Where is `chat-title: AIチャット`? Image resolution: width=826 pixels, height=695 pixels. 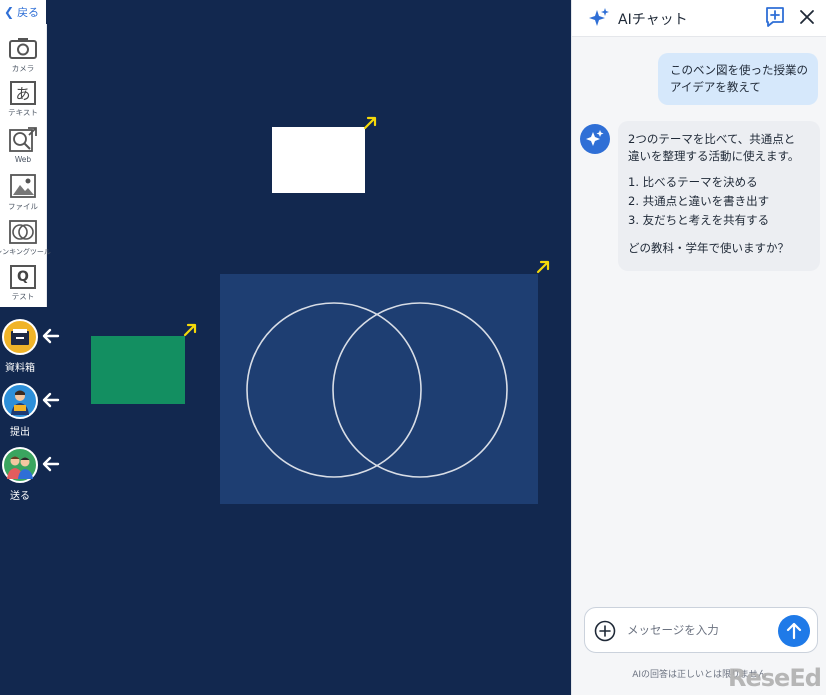 chat-title: AIチャット is located at coordinates (653, 20).